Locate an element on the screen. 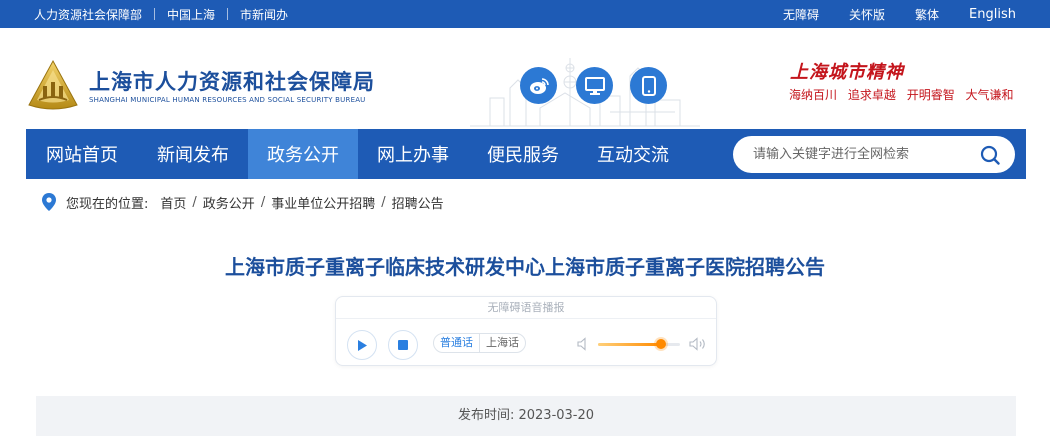  main-nav: 网站首页 新闻发布 政务公开 网上办事 便民服务 互动交流 is located at coordinates (526, 154).